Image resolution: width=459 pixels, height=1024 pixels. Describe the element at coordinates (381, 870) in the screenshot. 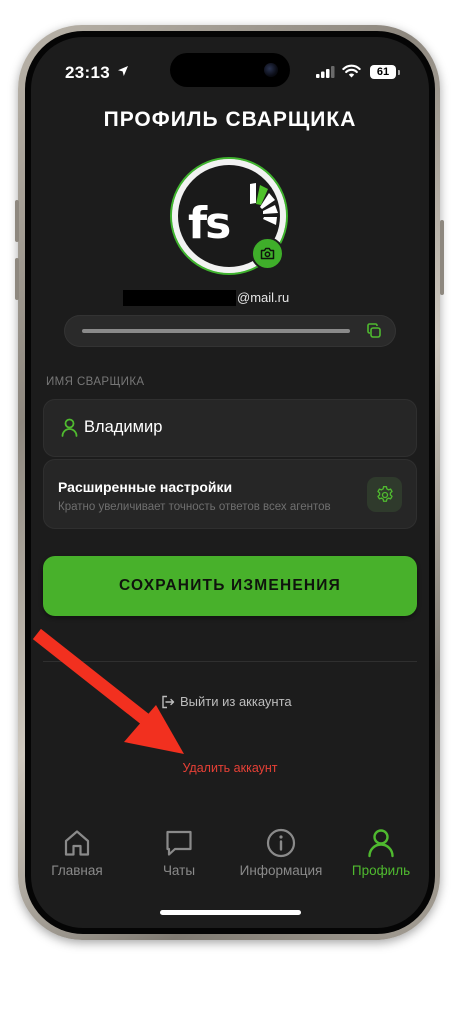

I see `tab-profile-label: Профиль` at that location.